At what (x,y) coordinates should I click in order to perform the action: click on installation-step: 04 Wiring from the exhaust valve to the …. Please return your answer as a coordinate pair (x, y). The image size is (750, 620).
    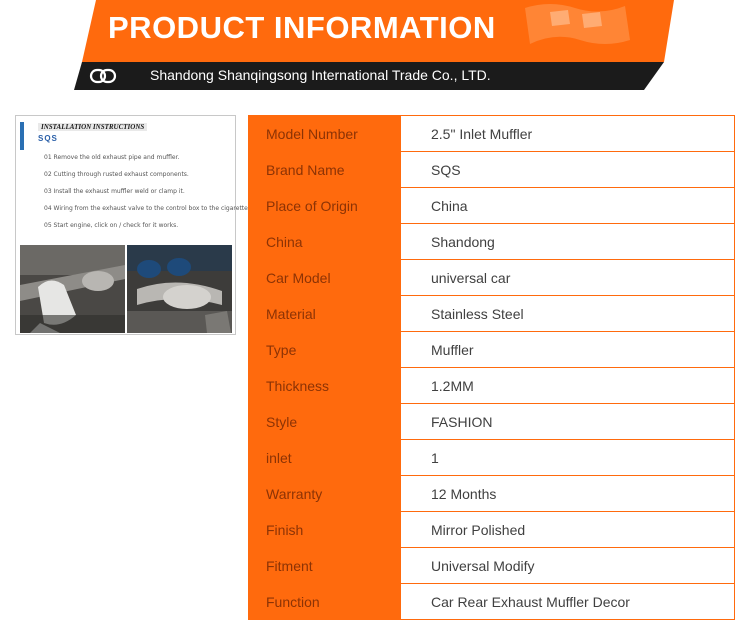
    Looking at the image, I should click on (157, 208).